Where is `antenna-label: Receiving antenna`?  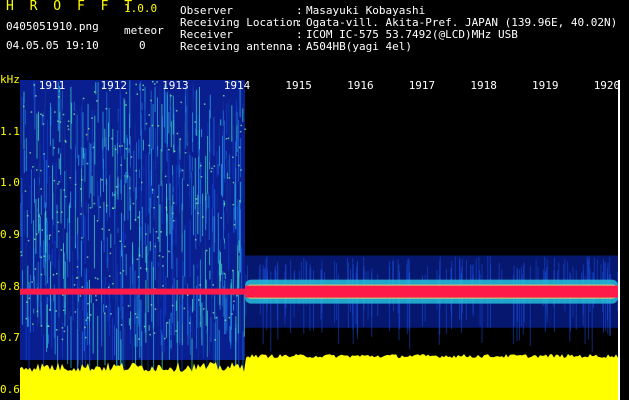
antenna-label: Receiving antenna is located at coordinates (236, 46).